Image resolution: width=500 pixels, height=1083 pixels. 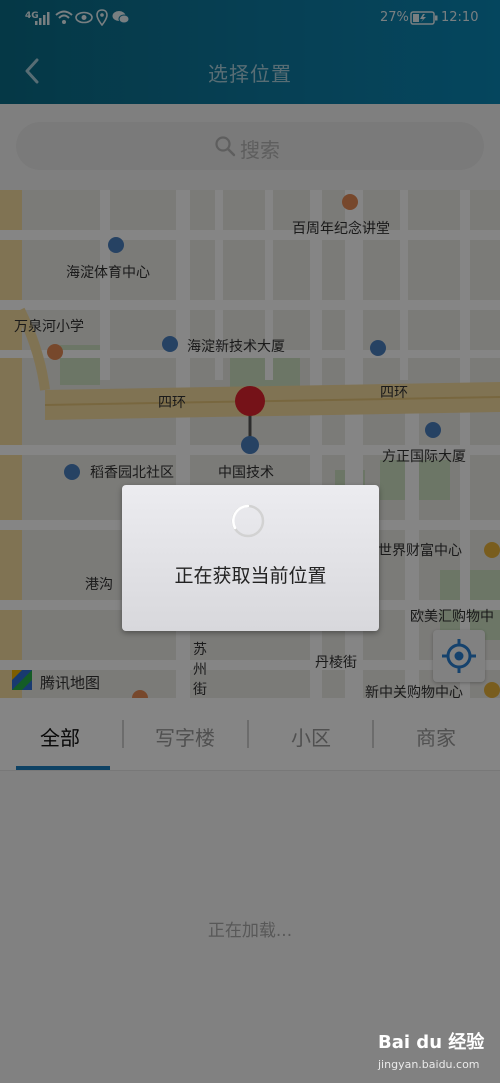 I want to click on watermark-brand: Bai du 经验, so click(x=431, y=1042).